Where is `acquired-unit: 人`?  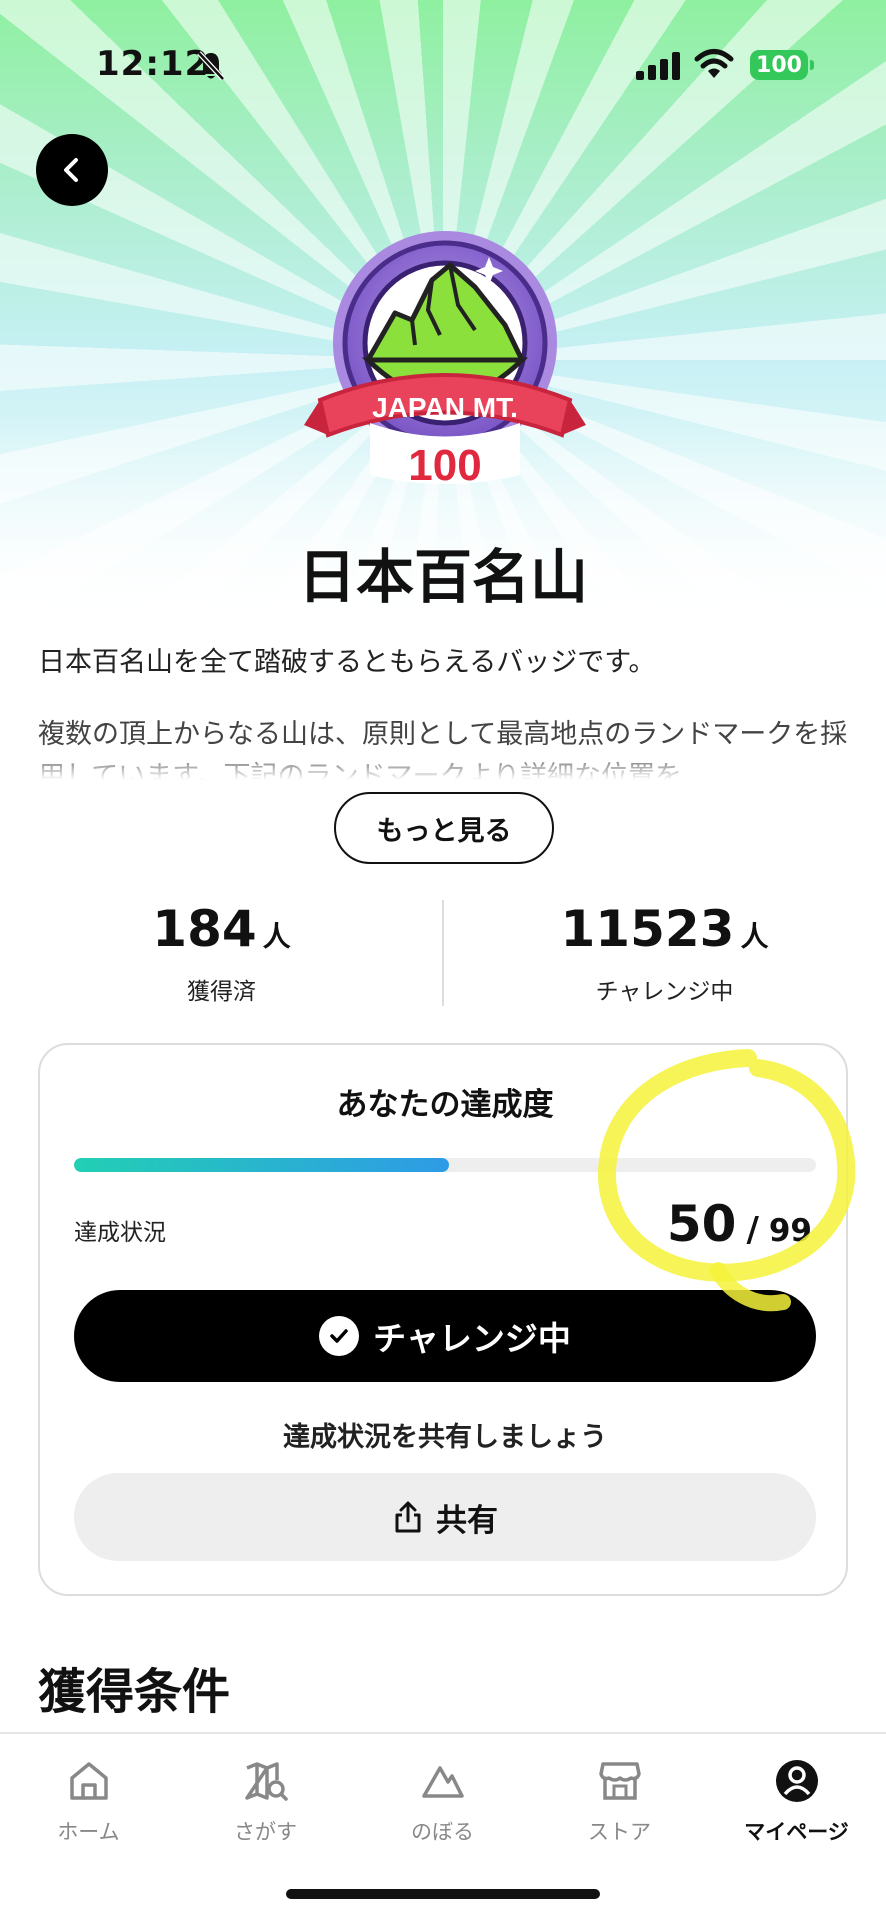
acquired-unit: 人 is located at coordinates (276, 936).